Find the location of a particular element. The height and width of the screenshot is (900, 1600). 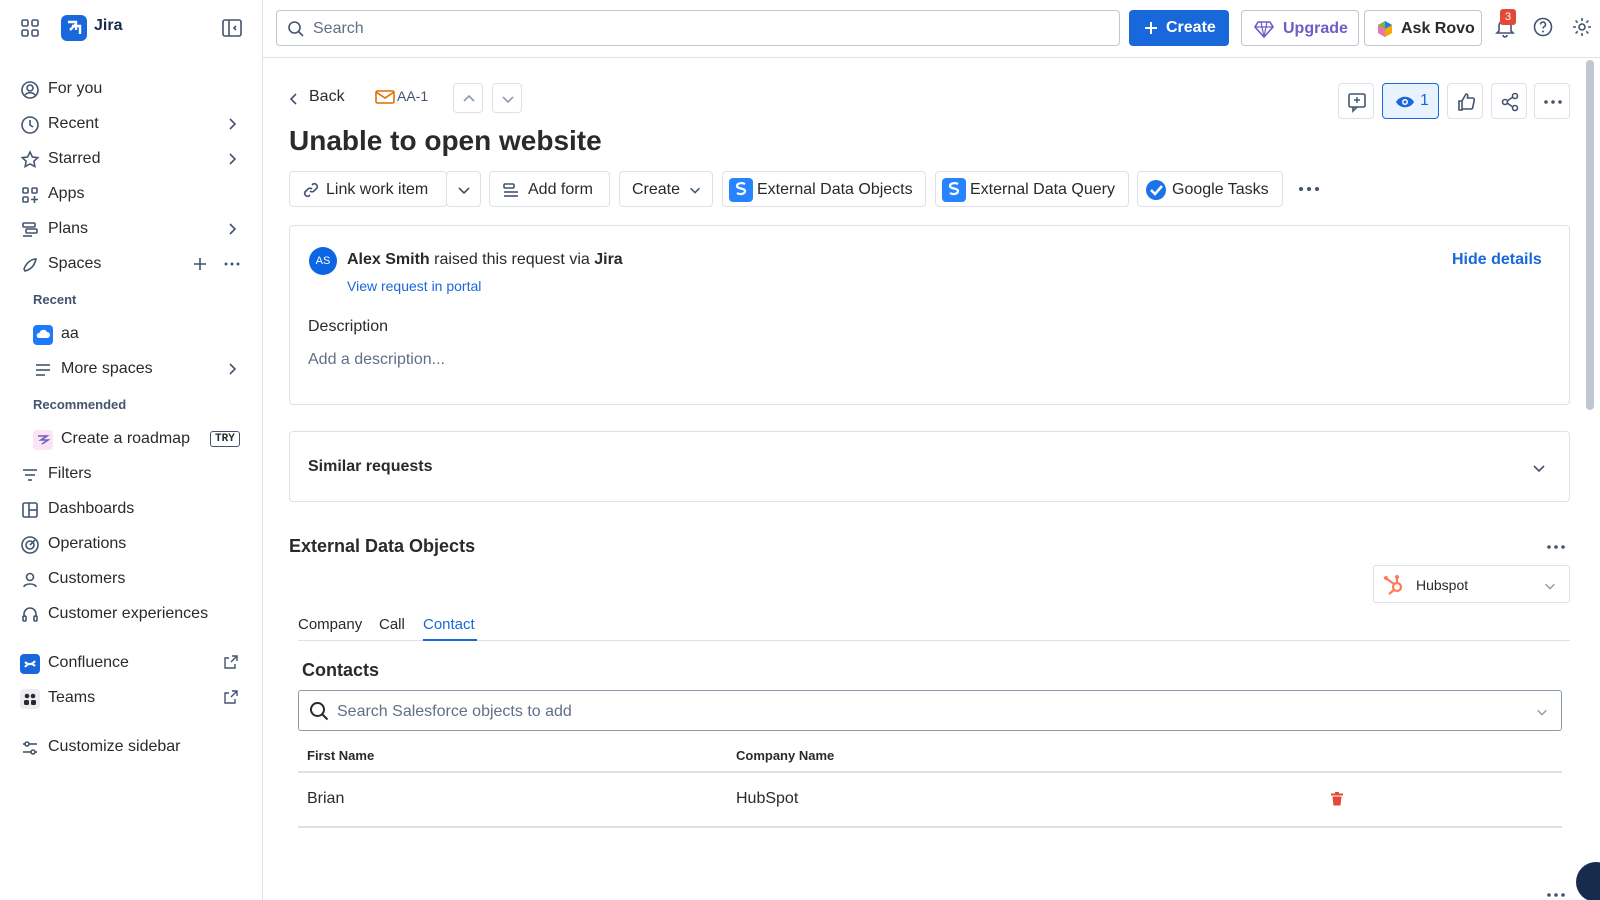

google-tasks-button: Google Tasks is located at coordinates (1210, 189).